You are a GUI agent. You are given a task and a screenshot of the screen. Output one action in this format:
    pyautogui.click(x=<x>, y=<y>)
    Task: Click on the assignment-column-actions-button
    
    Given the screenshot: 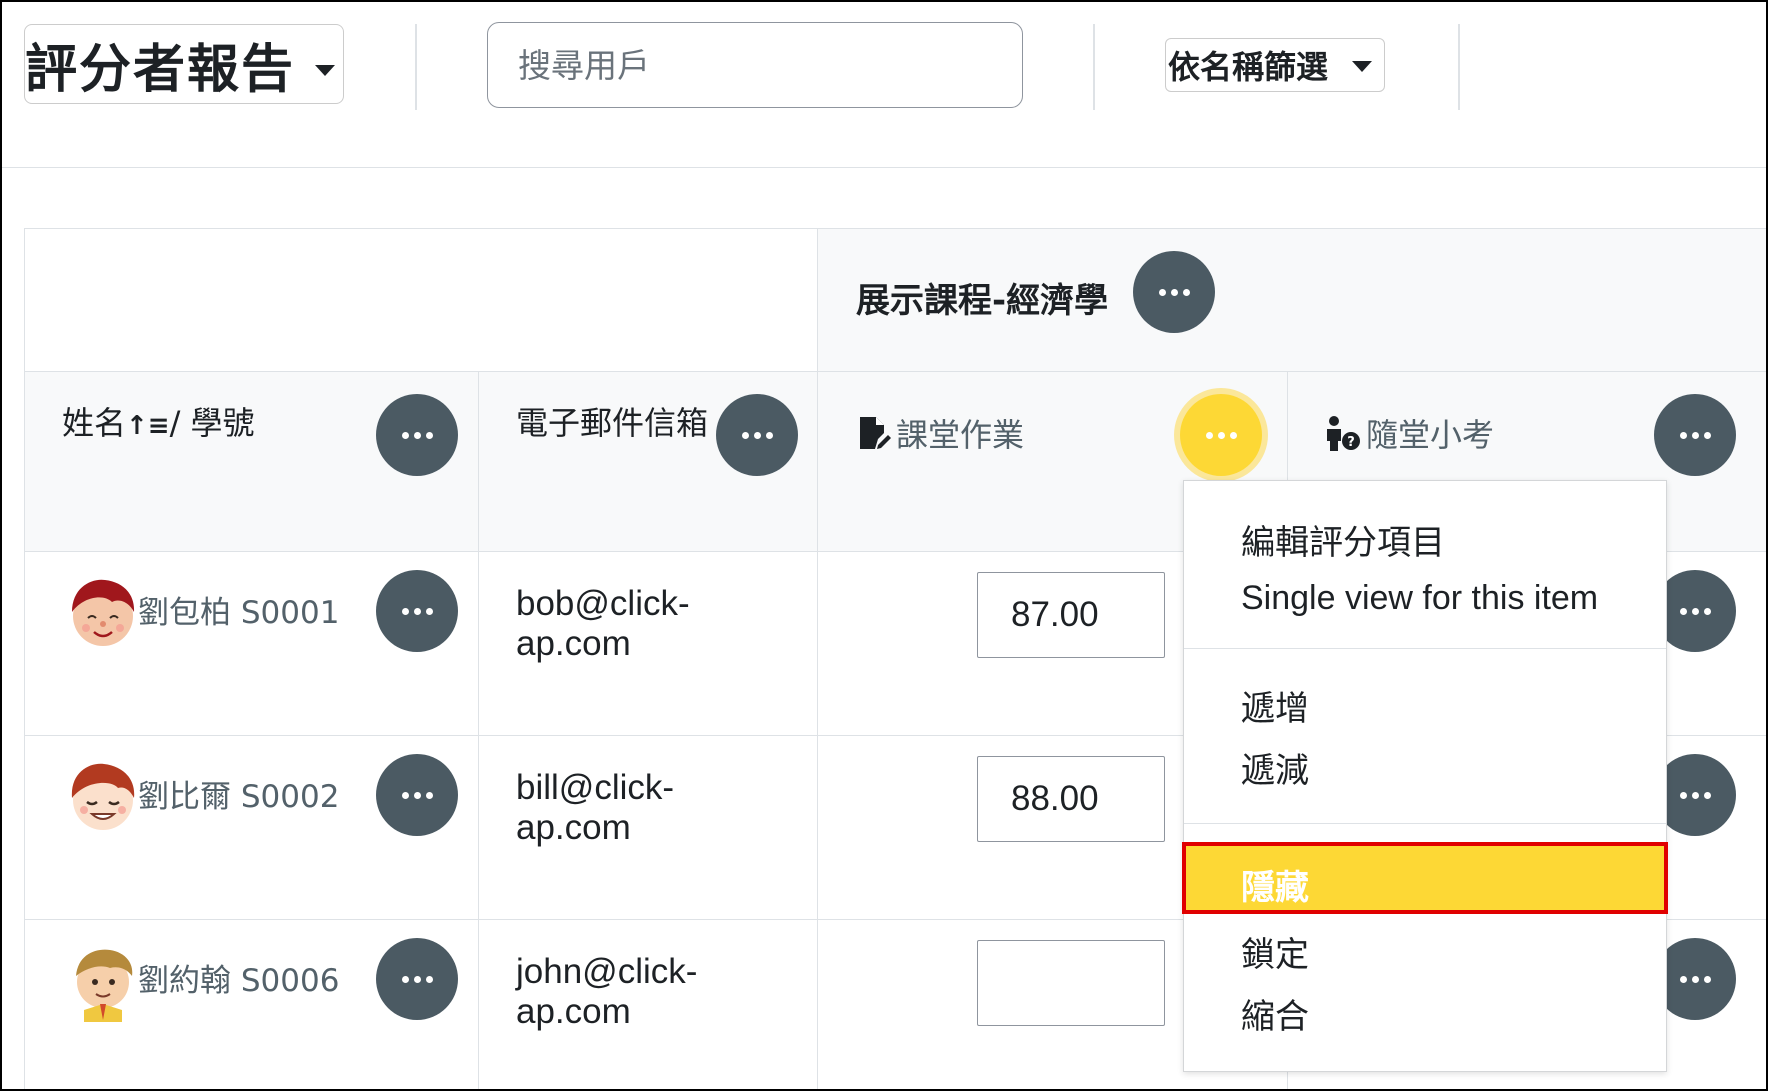 What is the action you would take?
    pyautogui.click(x=1221, y=435)
    